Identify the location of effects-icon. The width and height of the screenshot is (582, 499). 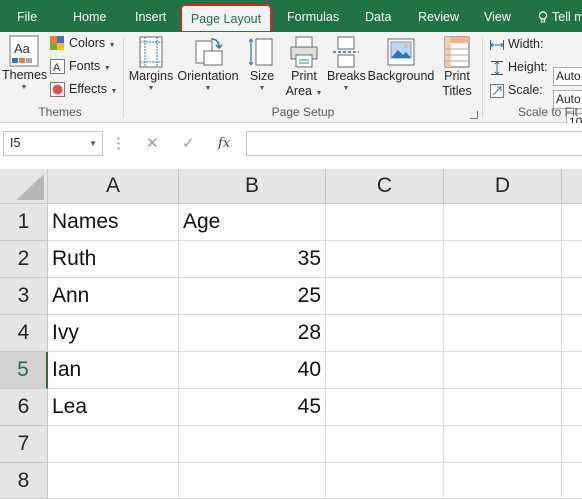
(57, 90).